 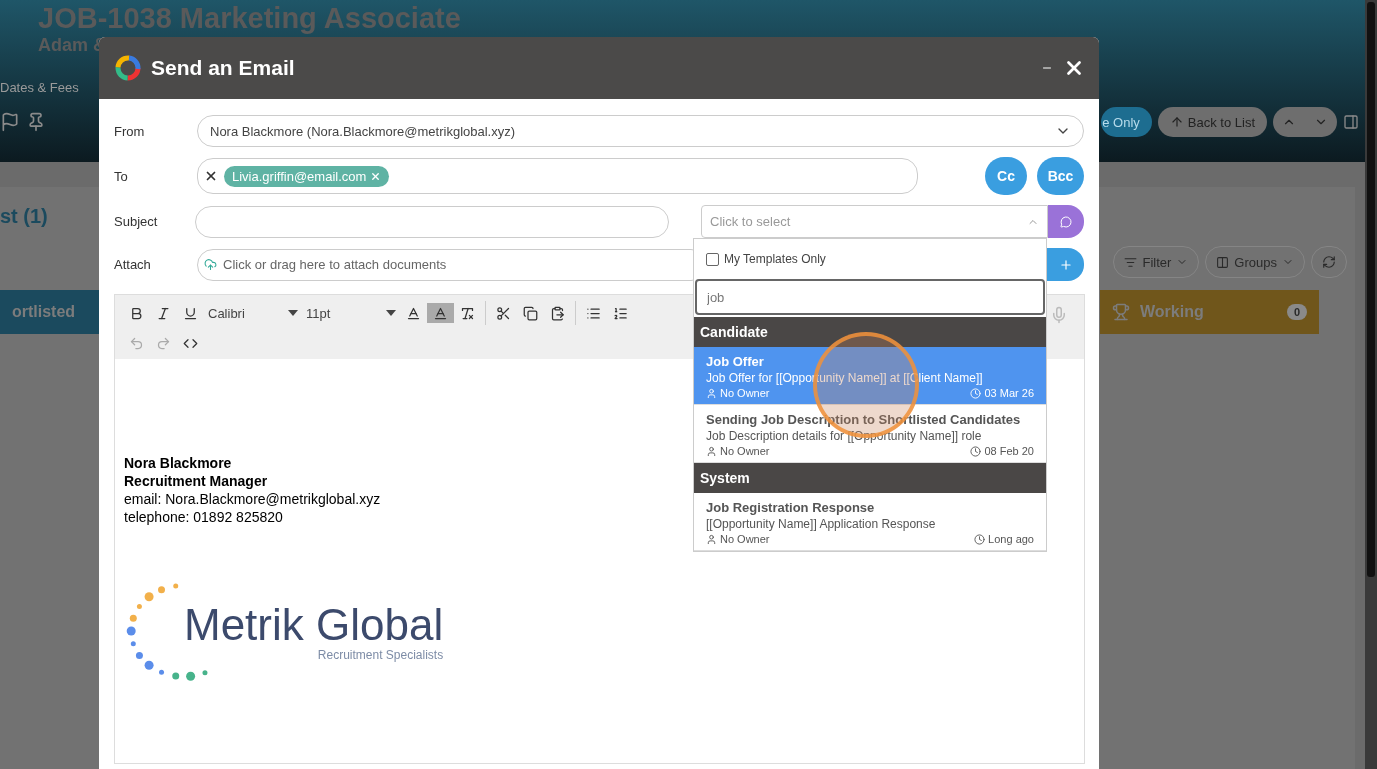 What do you see at coordinates (1371, 384) in the screenshot?
I see `scrollbar` at bounding box center [1371, 384].